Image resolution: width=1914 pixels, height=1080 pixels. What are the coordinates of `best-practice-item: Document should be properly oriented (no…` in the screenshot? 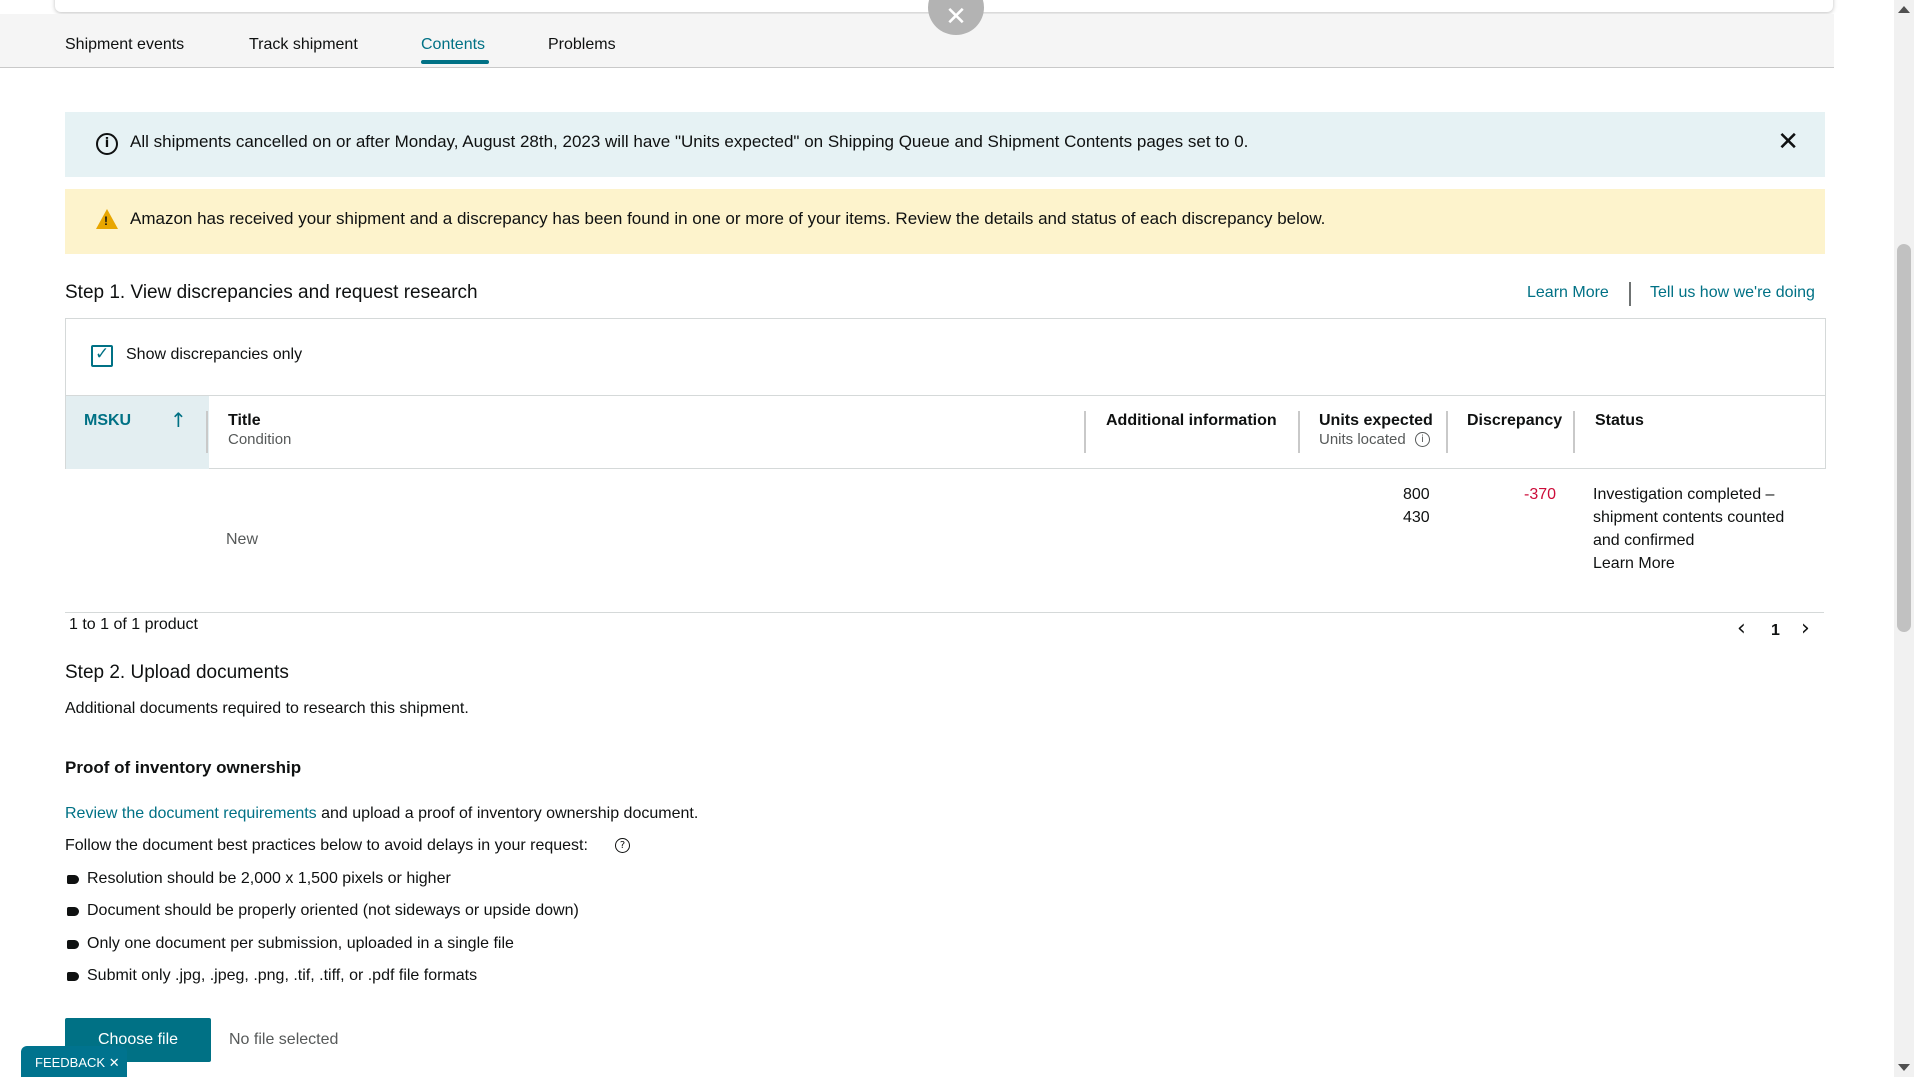 It's located at (333, 910).